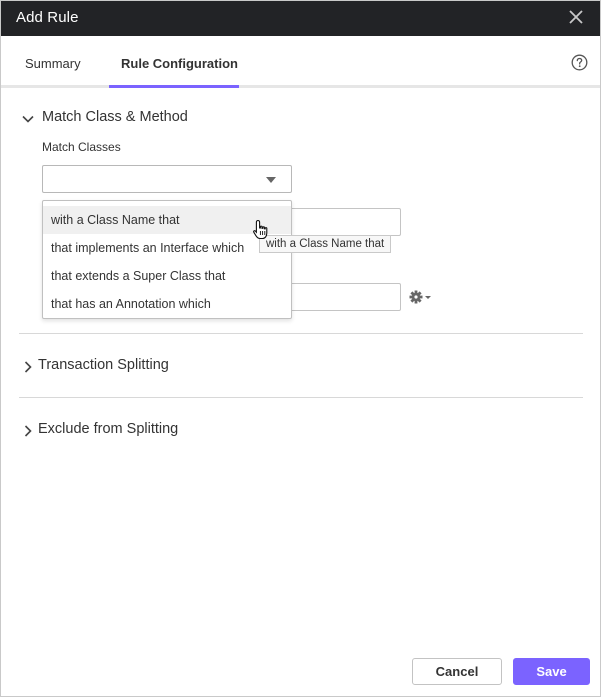 The width and height of the screenshot is (601, 697). What do you see at coordinates (261, 230) in the screenshot?
I see `hand-pointer-icon` at bounding box center [261, 230].